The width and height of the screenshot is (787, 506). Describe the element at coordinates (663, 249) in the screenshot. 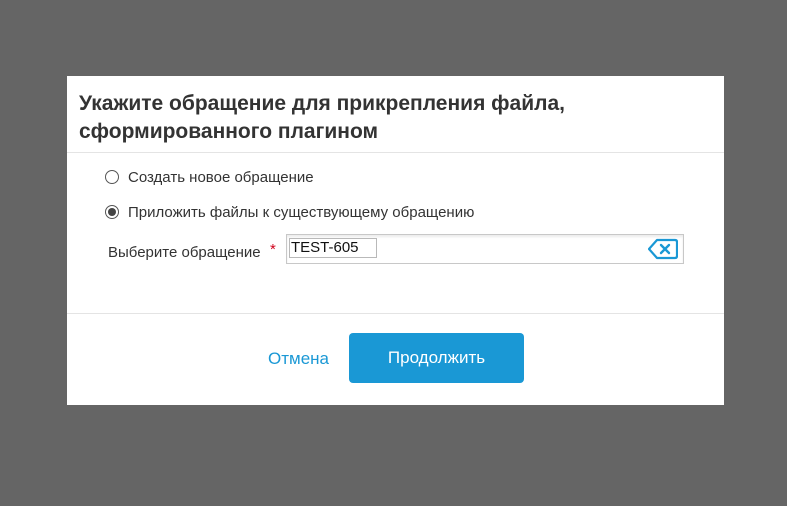

I see `backspace-clear-icon` at that location.